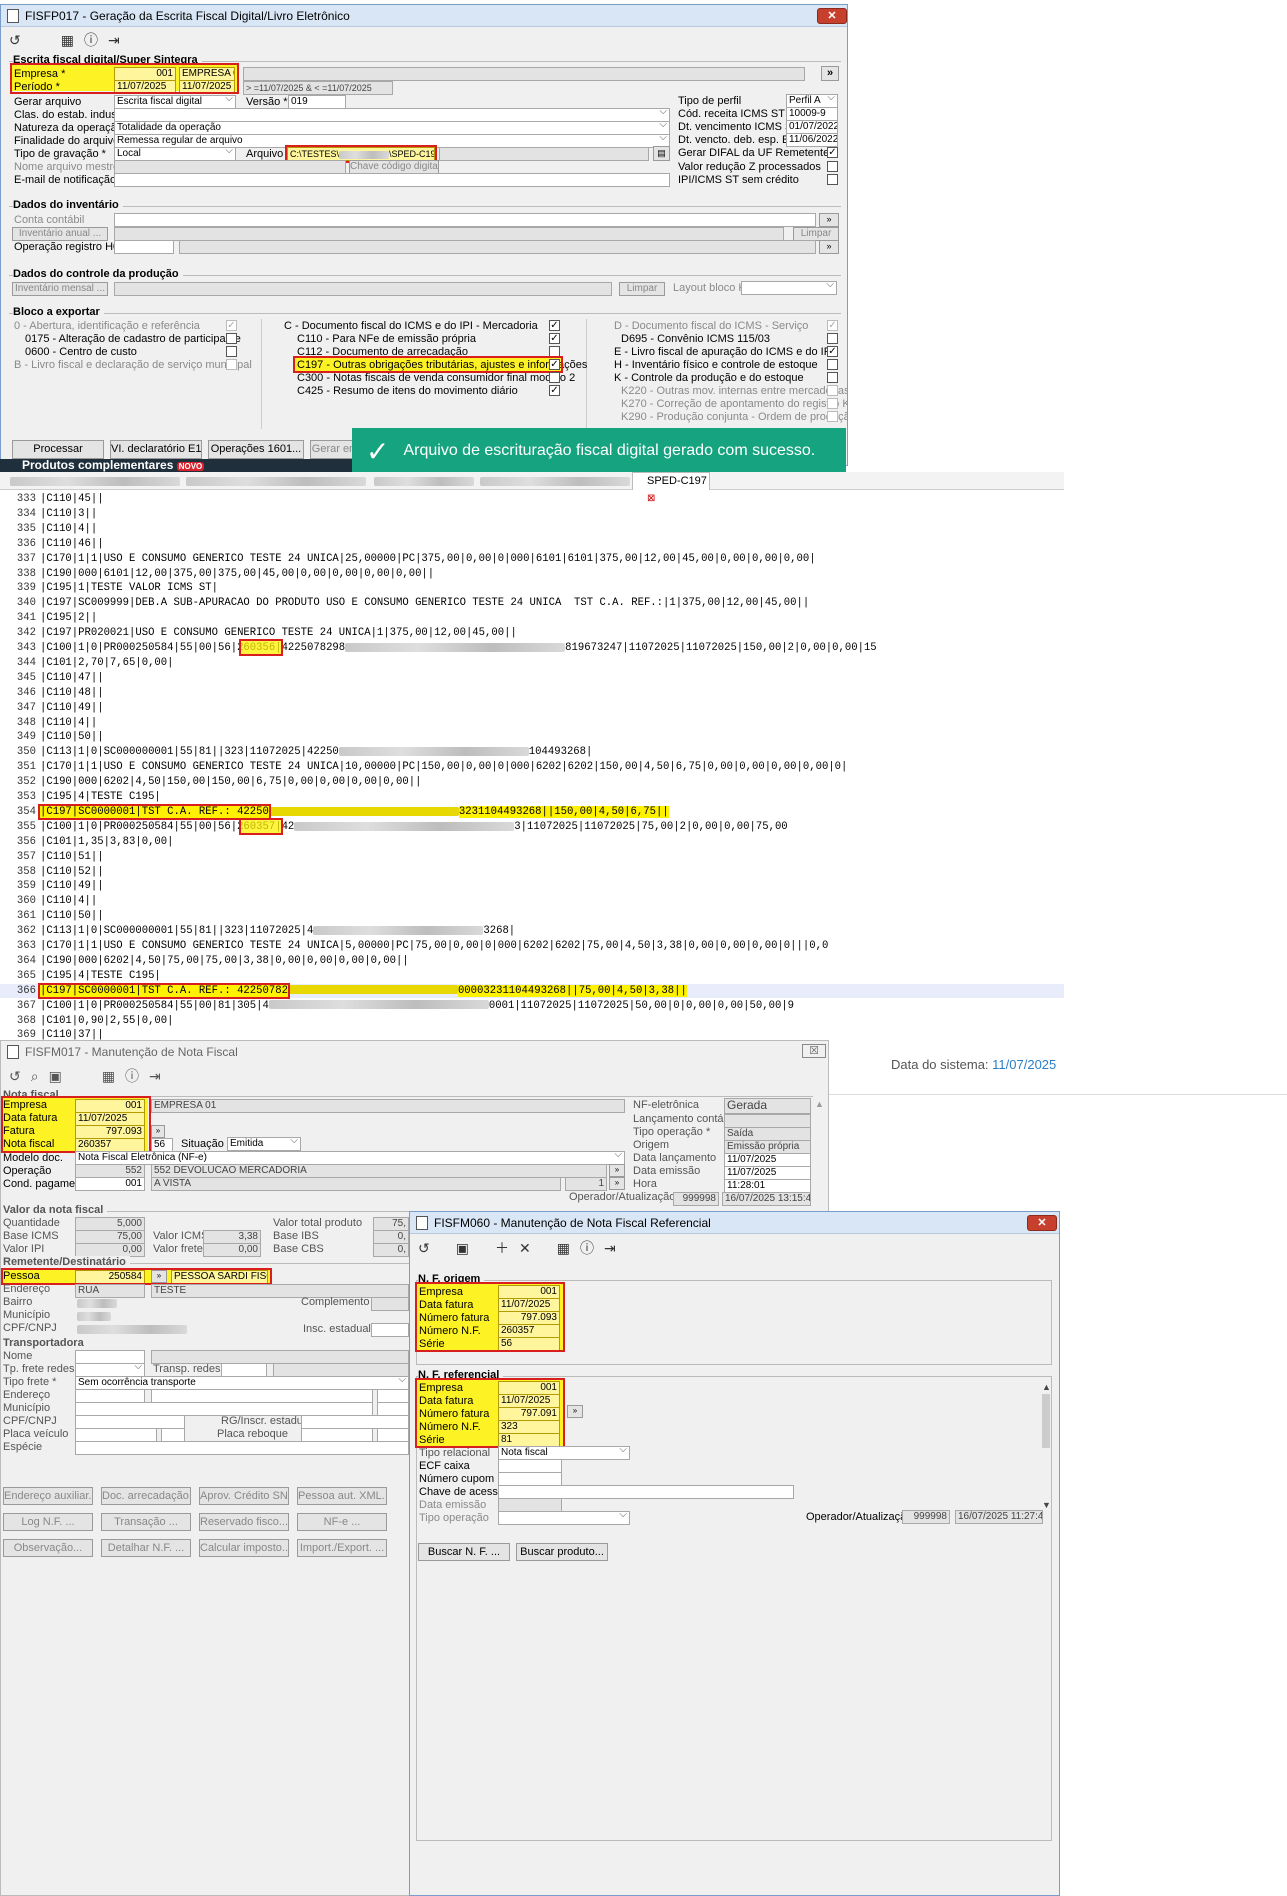  I want to click on ecf-caixa-field, so click(530, 1466).